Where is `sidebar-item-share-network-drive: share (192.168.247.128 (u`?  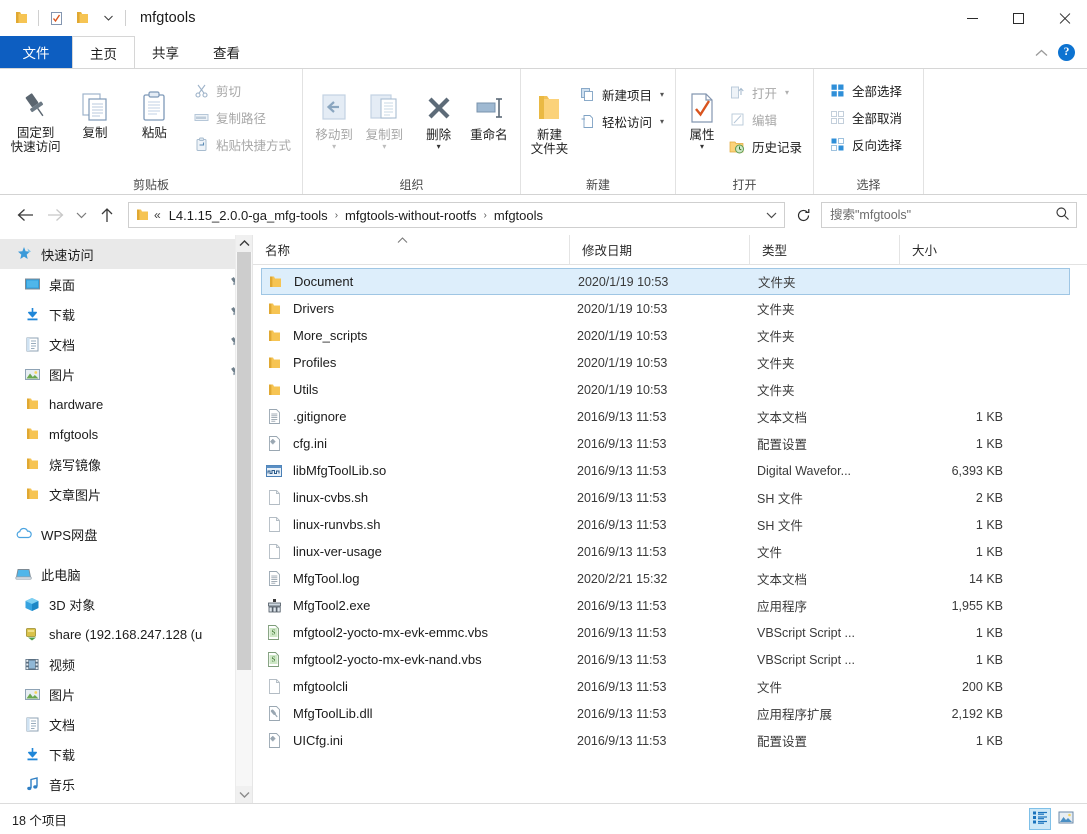 sidebar-item-share-network-drive: share (192.168.247.128 (u is located at coordinates (126, 634).